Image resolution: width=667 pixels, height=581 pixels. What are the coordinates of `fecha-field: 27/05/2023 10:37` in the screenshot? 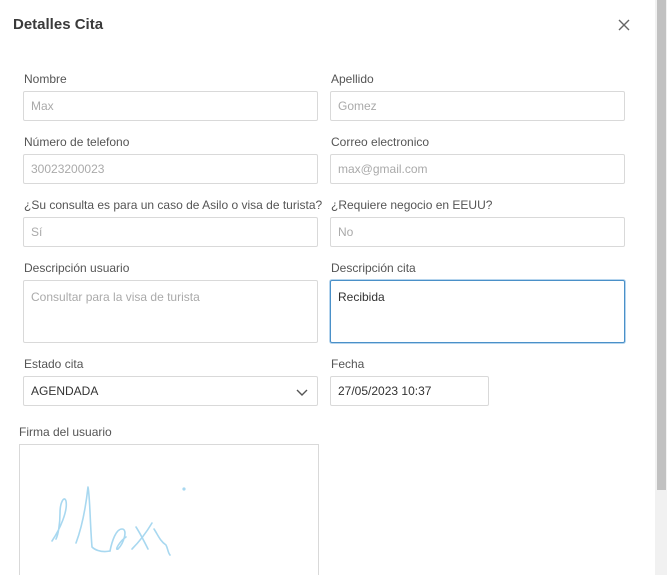 It's located at (409, 391).